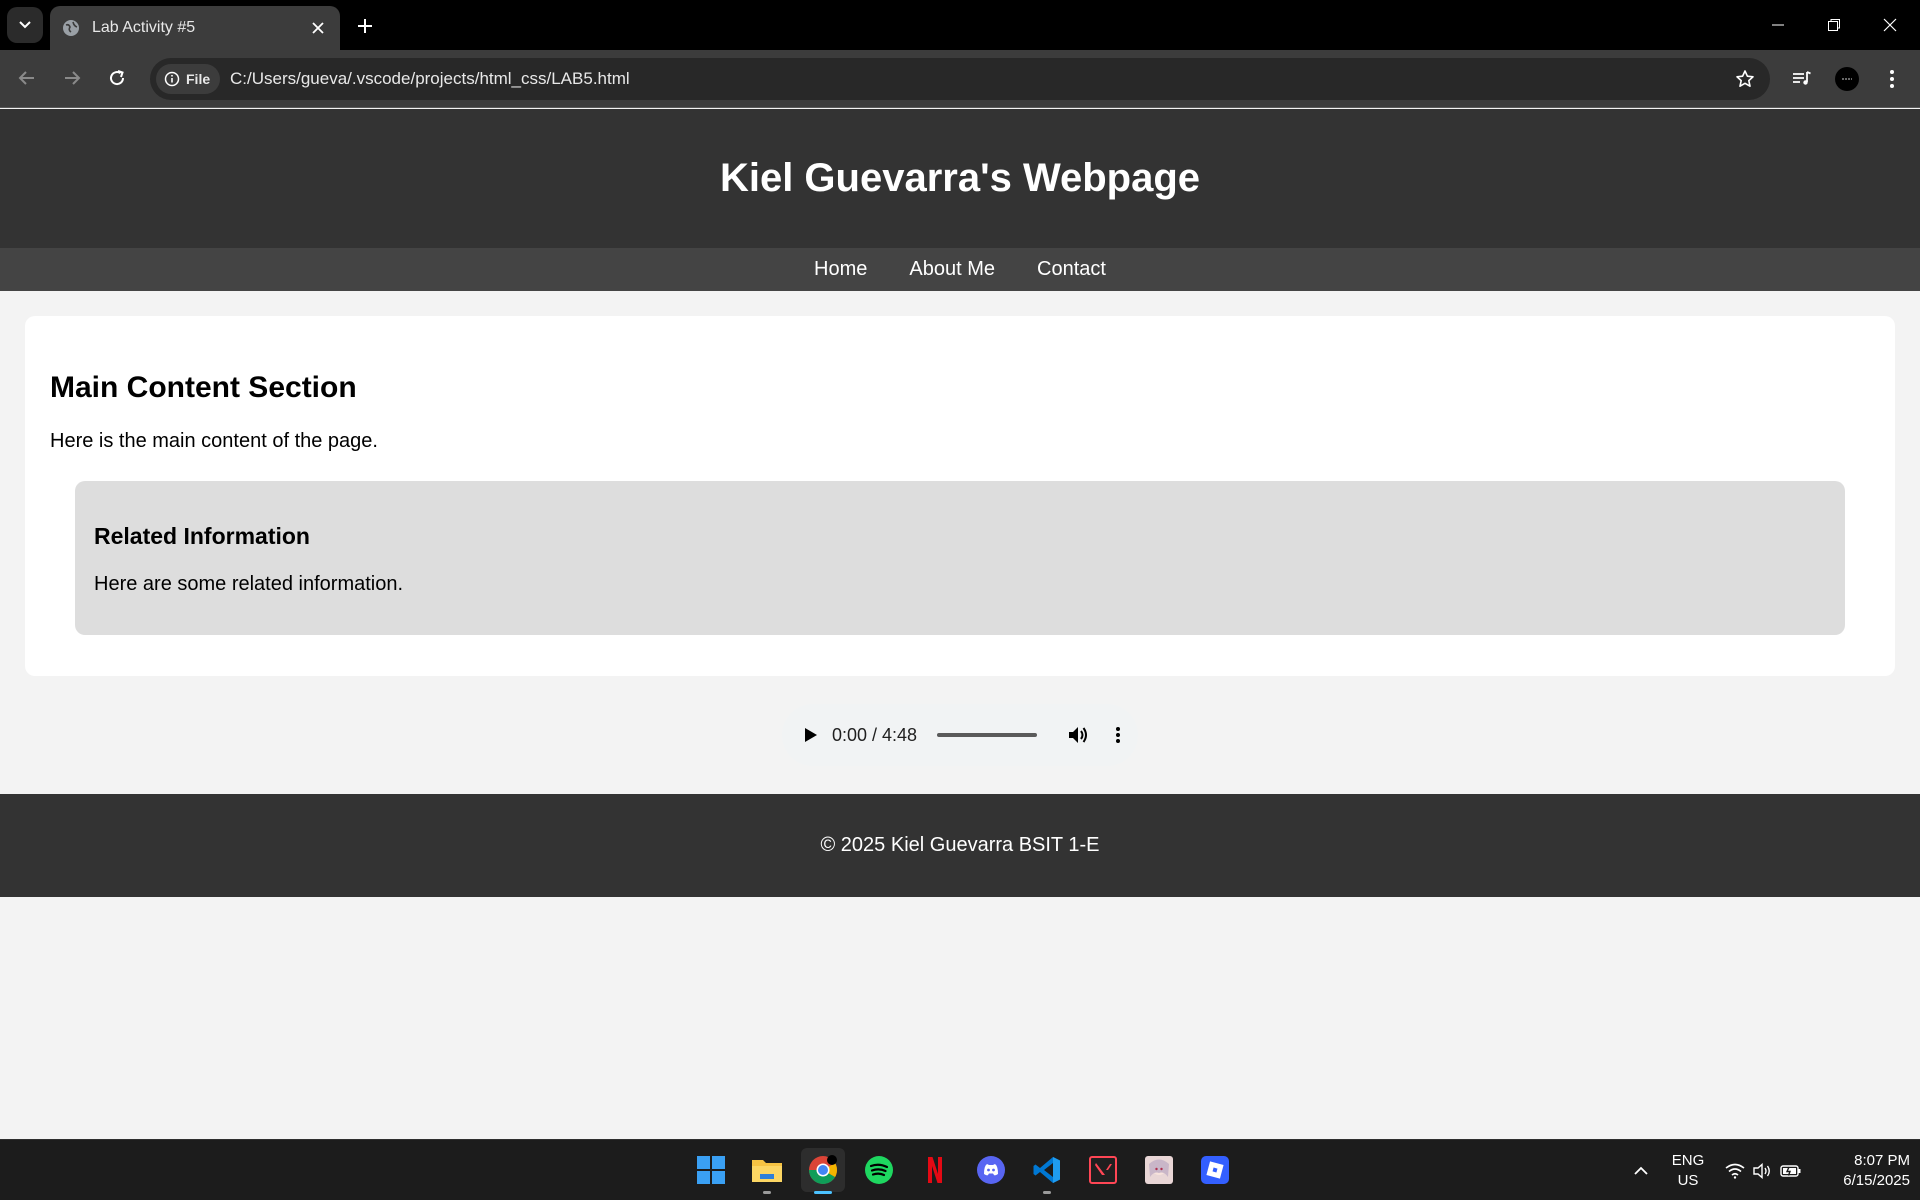 This screenshot has height=1200, width=1920. Describe the element at coordinates (952, 269) in the screenshot. I see `nav-link-about-me: About Me` at that location.